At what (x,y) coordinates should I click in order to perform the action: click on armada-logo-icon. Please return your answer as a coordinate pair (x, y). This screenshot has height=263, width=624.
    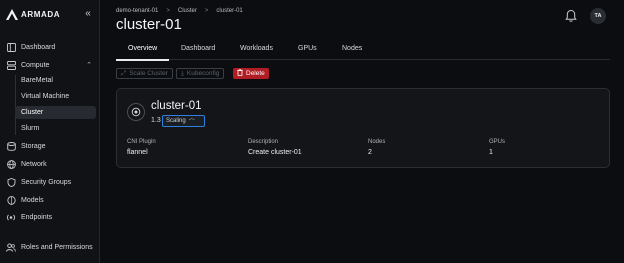
    Looking at the image, I should click on (12, 14).